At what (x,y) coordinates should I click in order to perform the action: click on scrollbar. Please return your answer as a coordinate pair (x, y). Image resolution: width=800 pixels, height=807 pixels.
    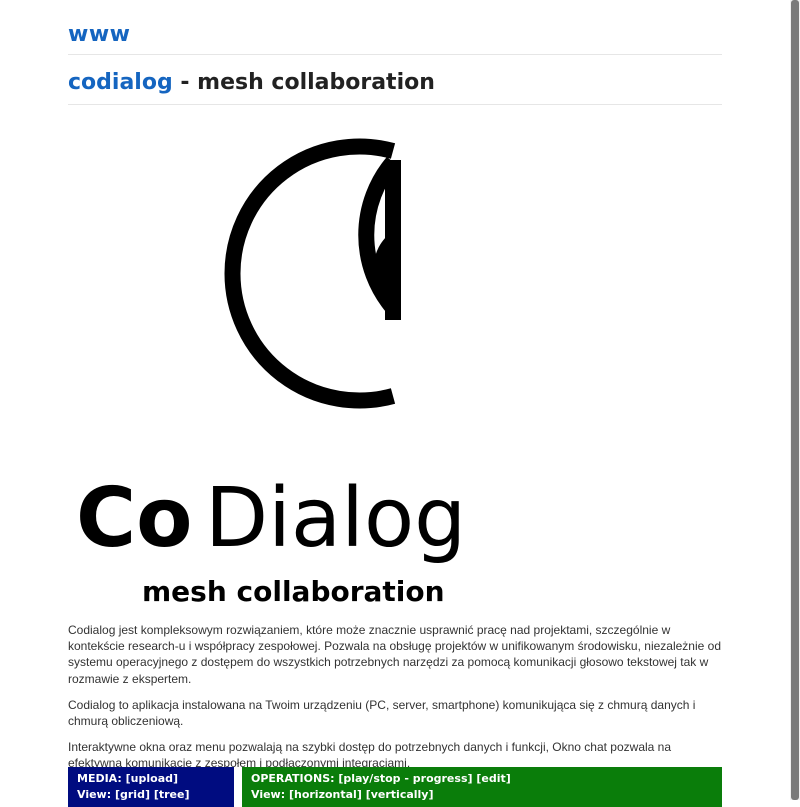
    Looking at the image, I should click on (795, 400).